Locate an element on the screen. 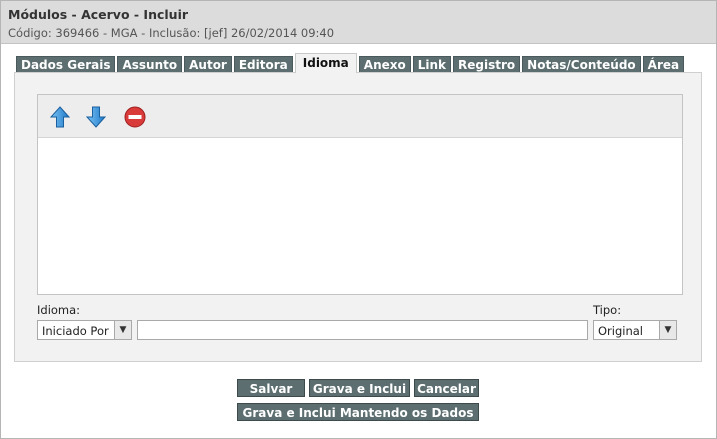 The image size is (717, 439). list-toolbar is located at coordinates (360, 116).